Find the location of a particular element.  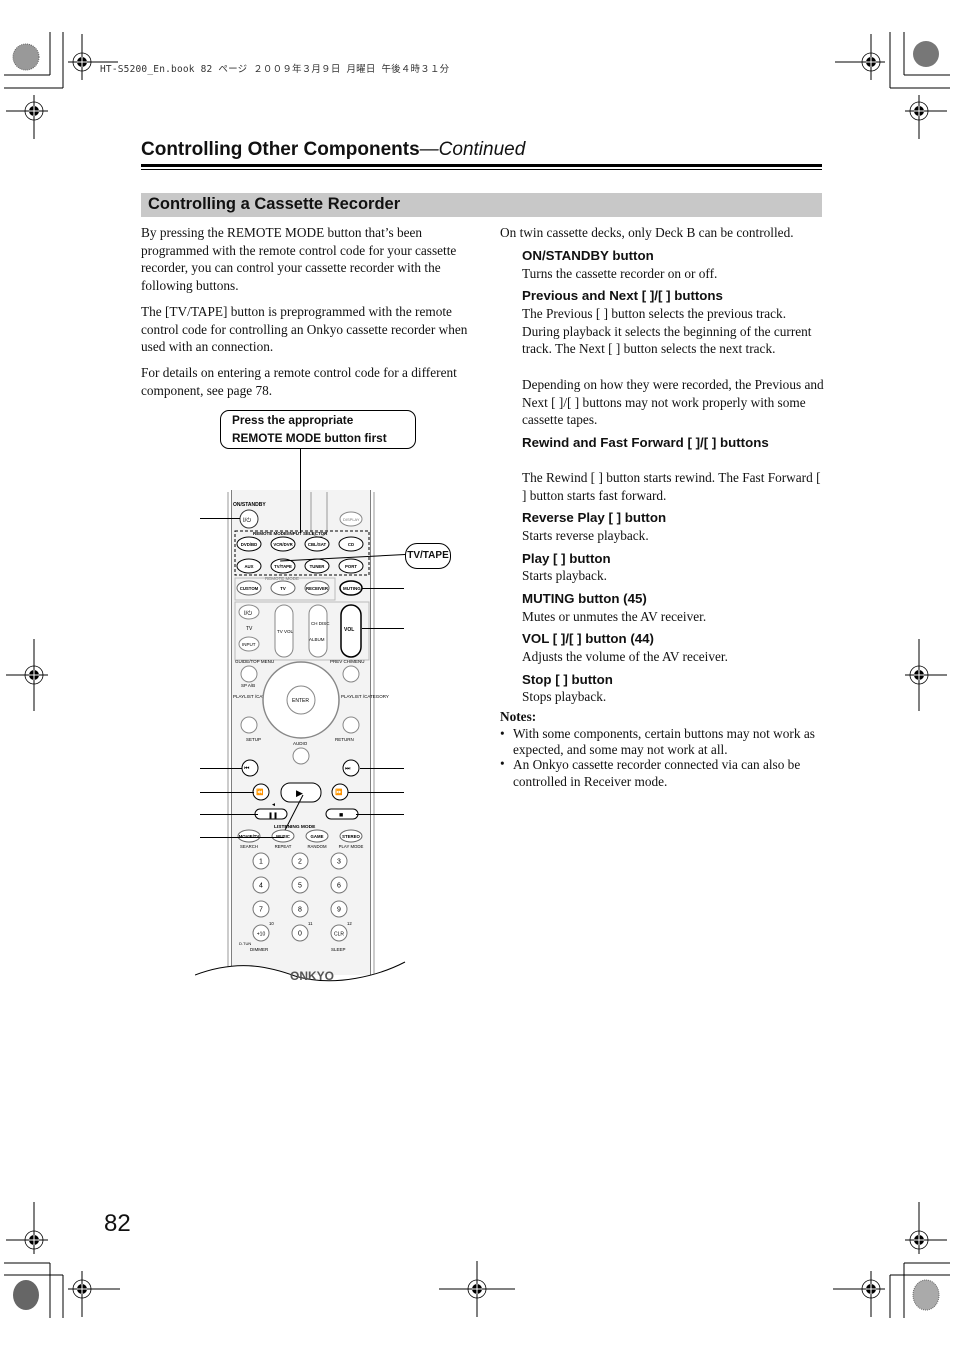

item-heading-on-standby: ON/STANDBY button is located at coordinates (588, 255).